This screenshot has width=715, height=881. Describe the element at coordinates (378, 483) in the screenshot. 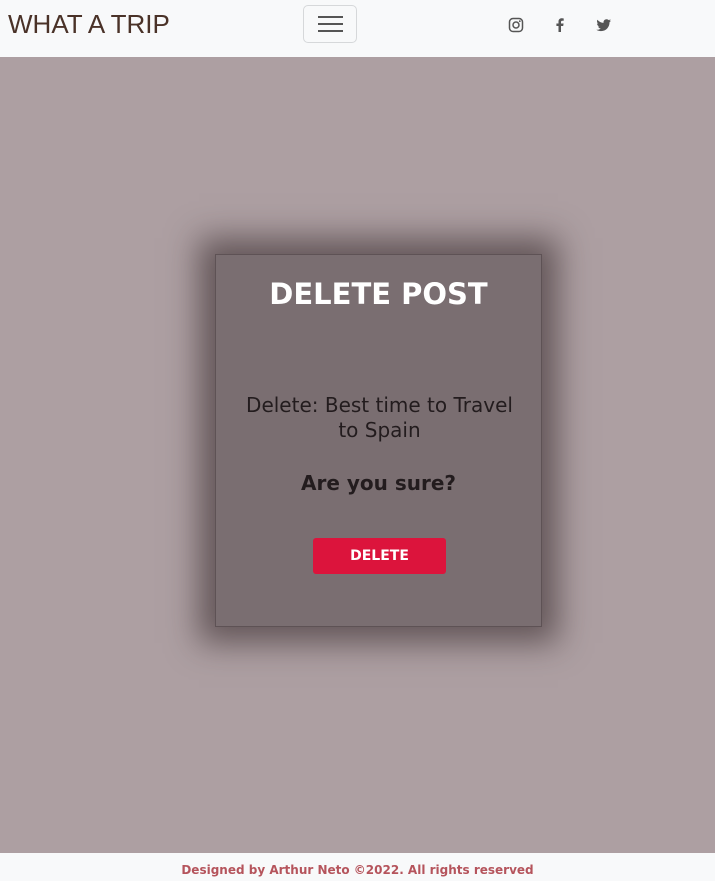

I see `confirm-text: Are you sure?` at that location.